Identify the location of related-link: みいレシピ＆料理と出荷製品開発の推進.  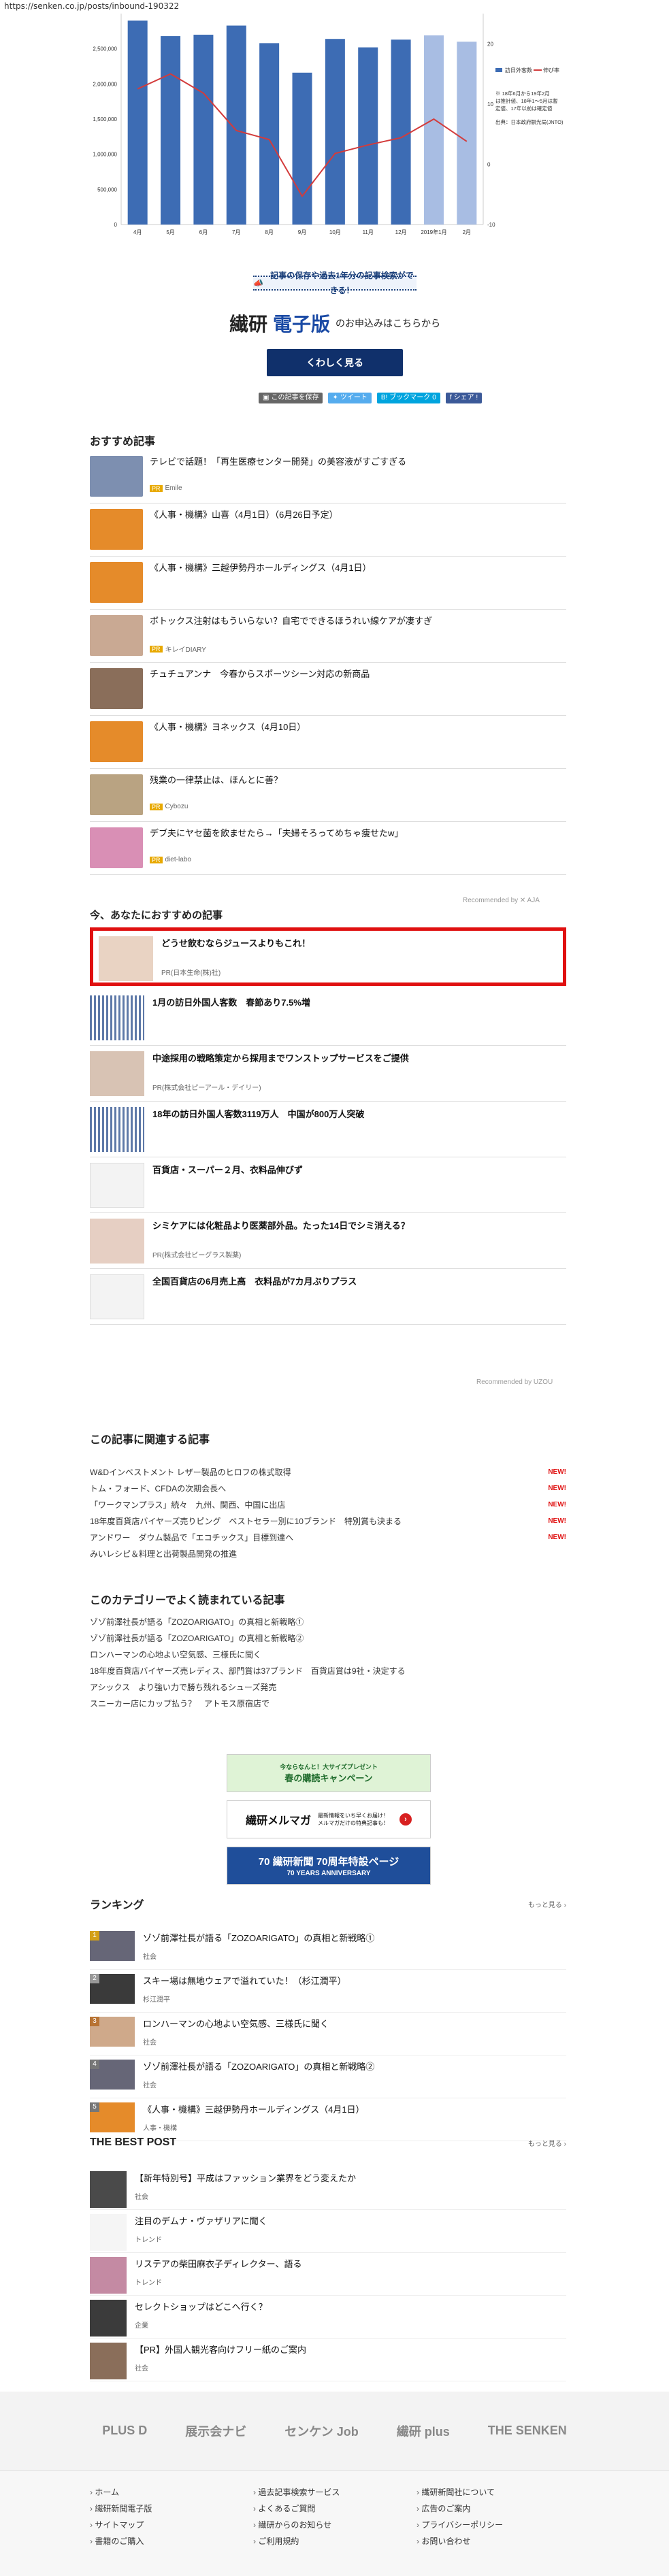
(163, 1554).